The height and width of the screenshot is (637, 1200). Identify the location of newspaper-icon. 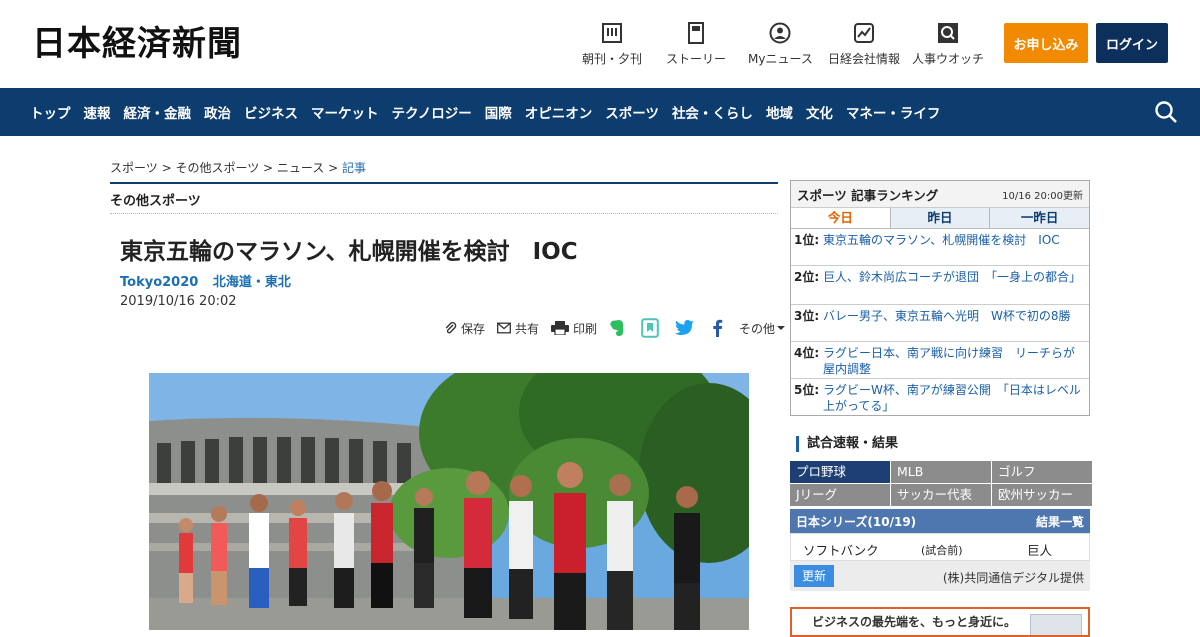
(612, 33).